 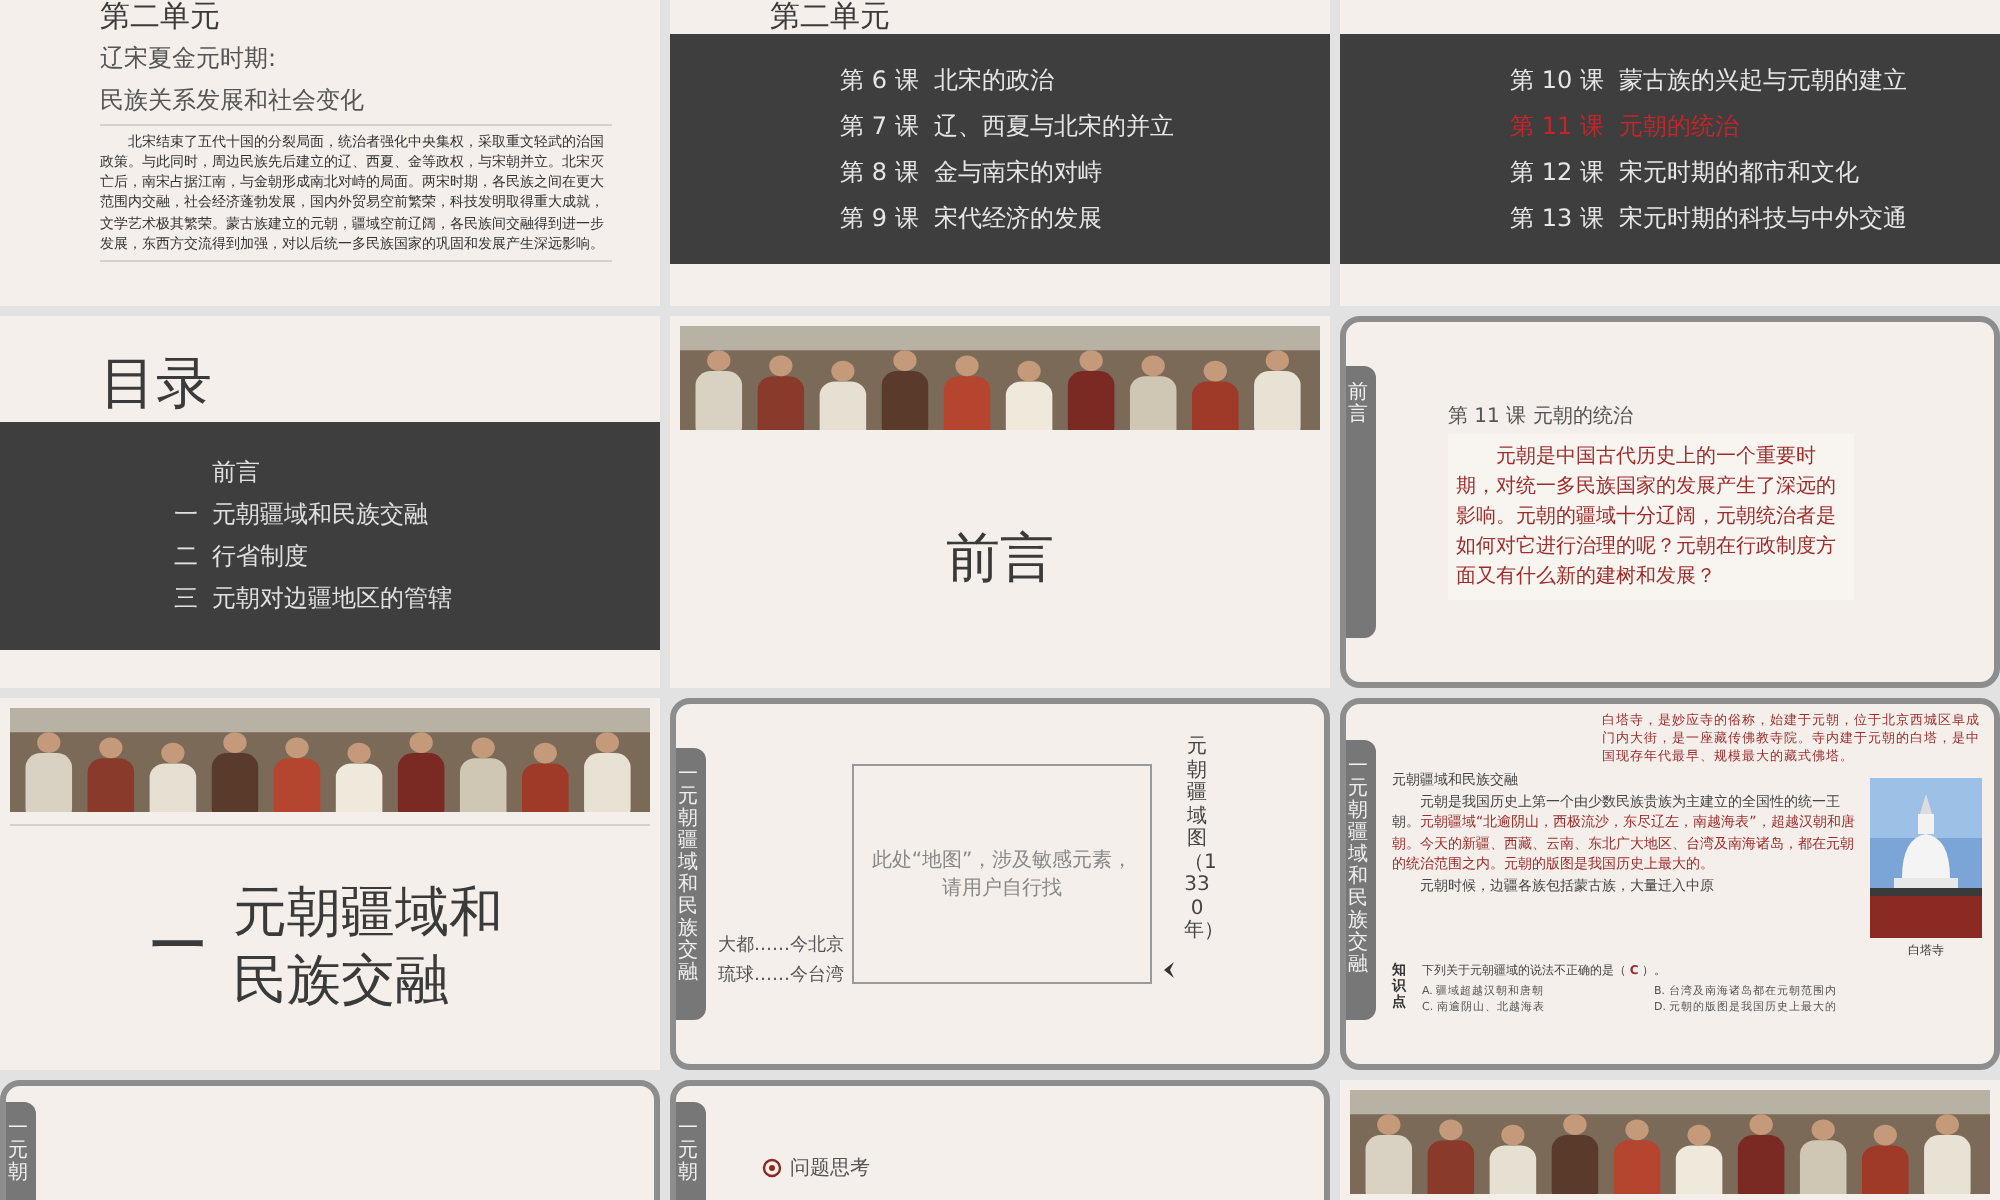 I want to click on lesson-item: 第 6 课 北宋的政治, so click(x=948, y=80).